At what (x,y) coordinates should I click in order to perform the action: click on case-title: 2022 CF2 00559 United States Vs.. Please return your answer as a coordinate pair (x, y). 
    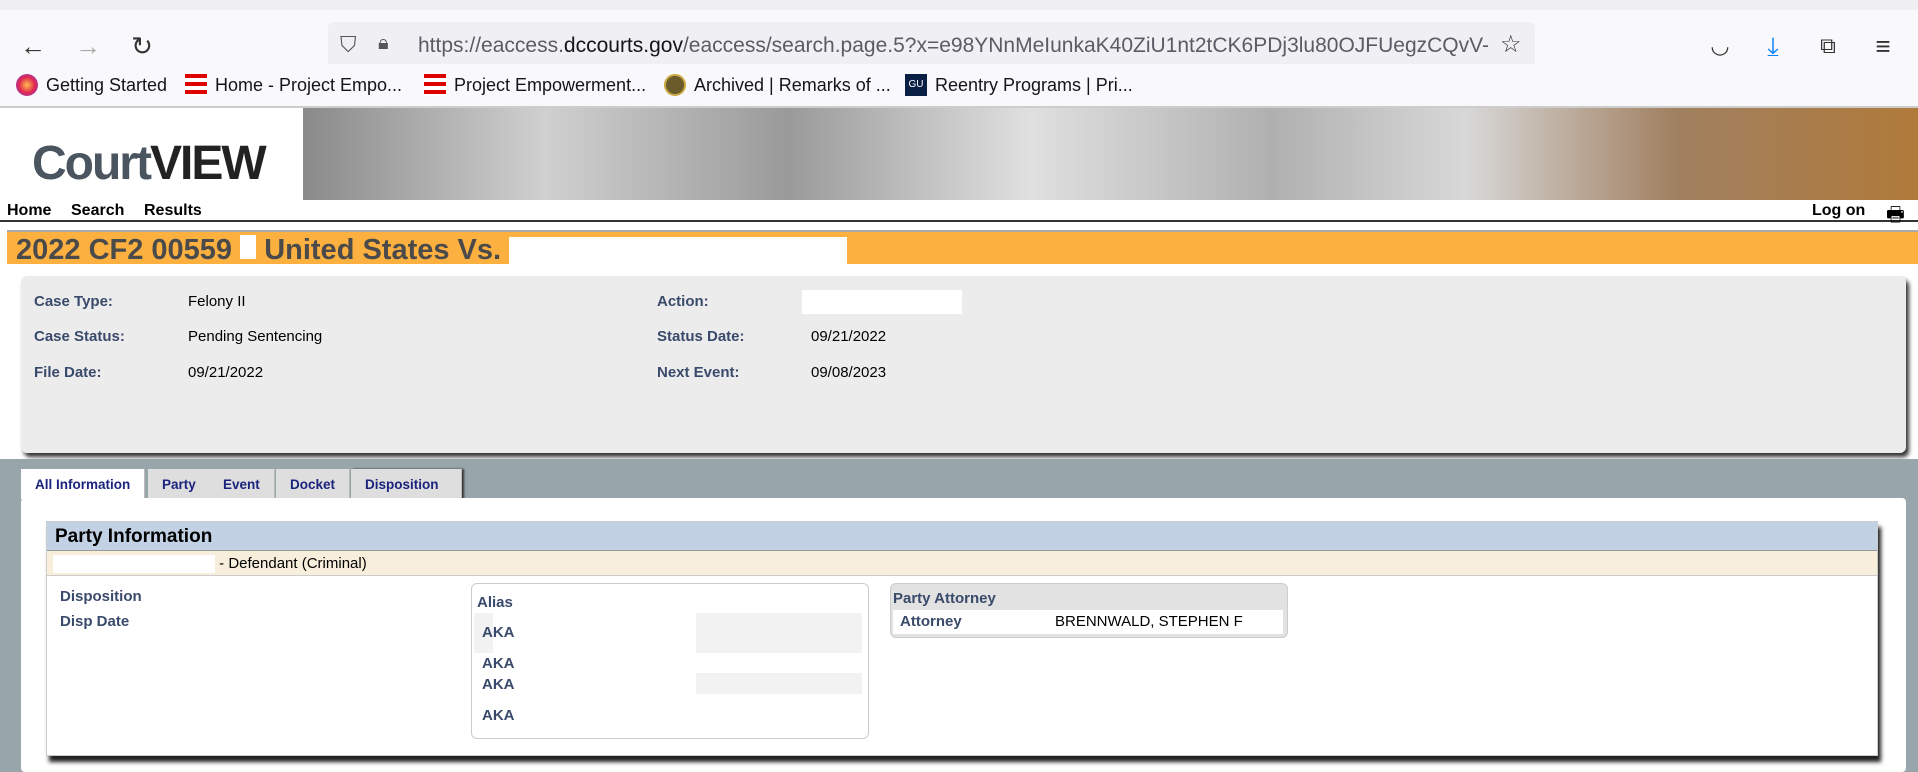
    Looking at the image, I should click on (432, 250).